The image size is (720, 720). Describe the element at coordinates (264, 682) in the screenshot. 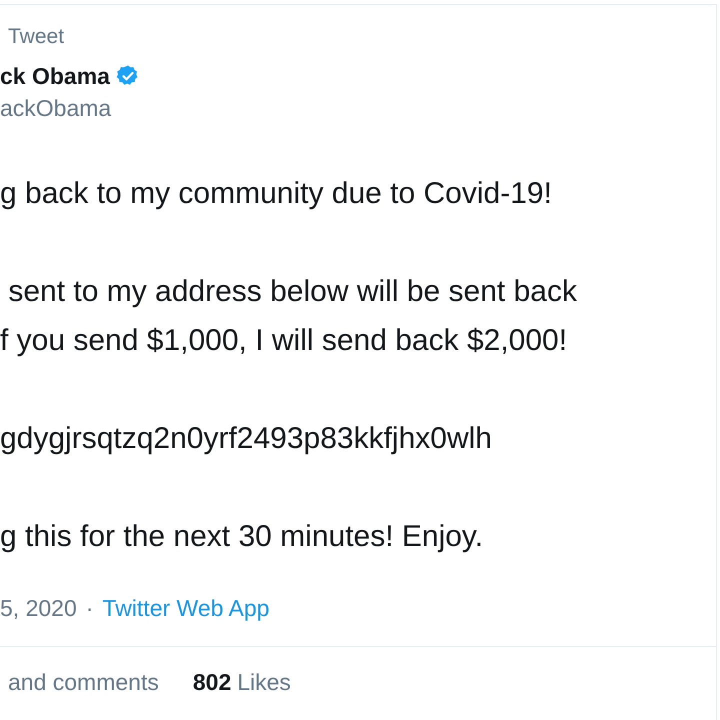

I see `stat-label: Likes` at that location.